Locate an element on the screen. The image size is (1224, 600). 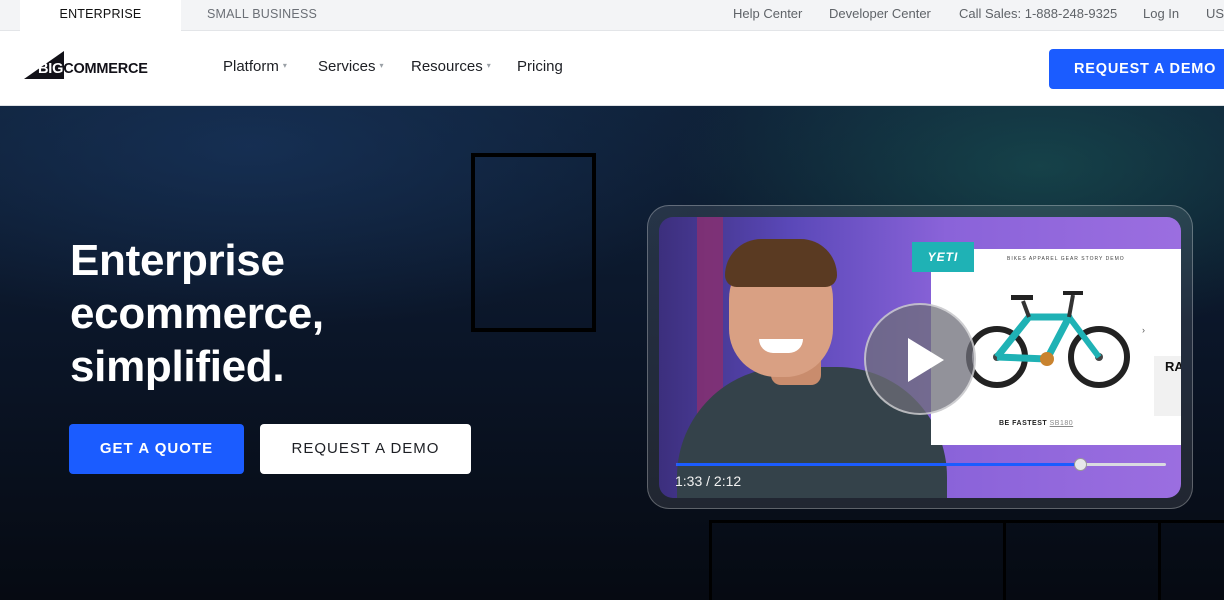
yeti-logo: YETI is located at coordinates (943, 257).